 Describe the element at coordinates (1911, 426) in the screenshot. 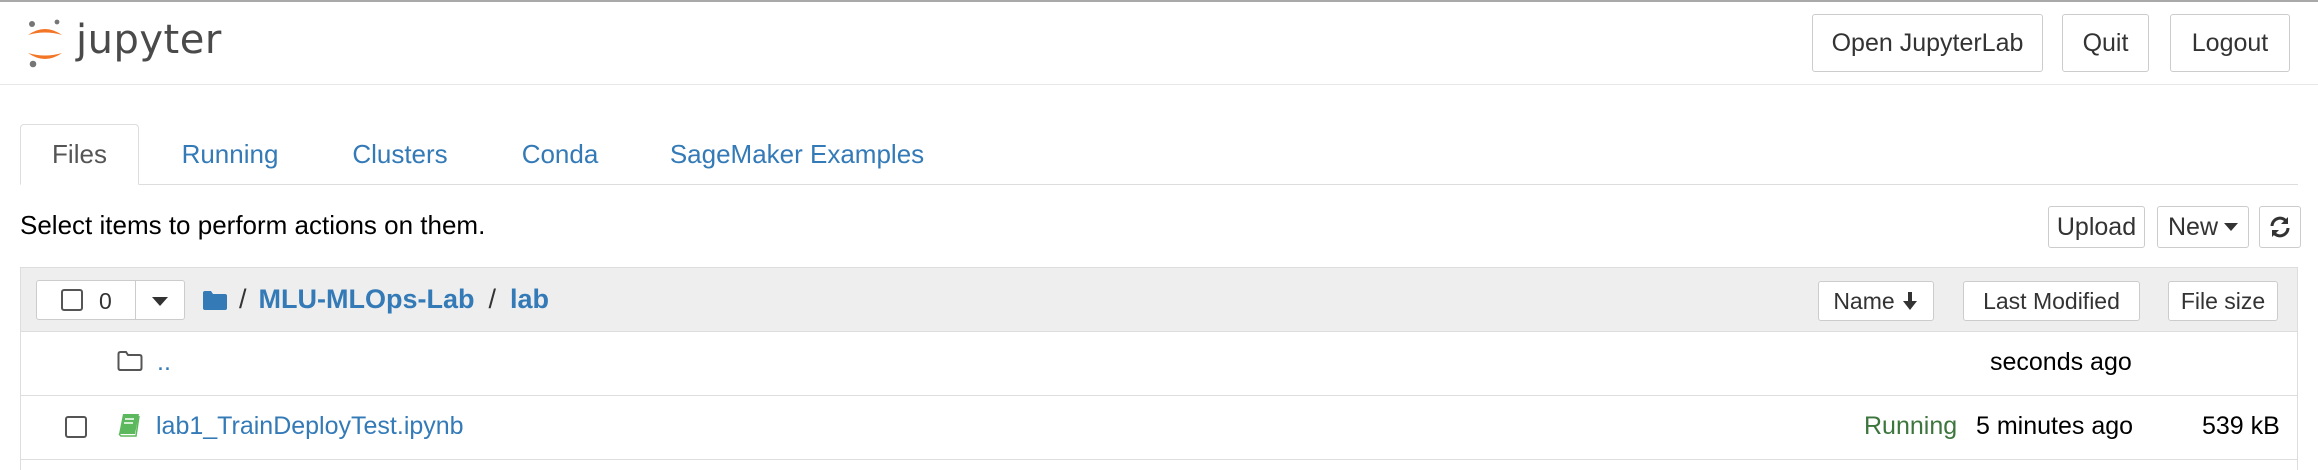

I see `running-status: Running` at that location.